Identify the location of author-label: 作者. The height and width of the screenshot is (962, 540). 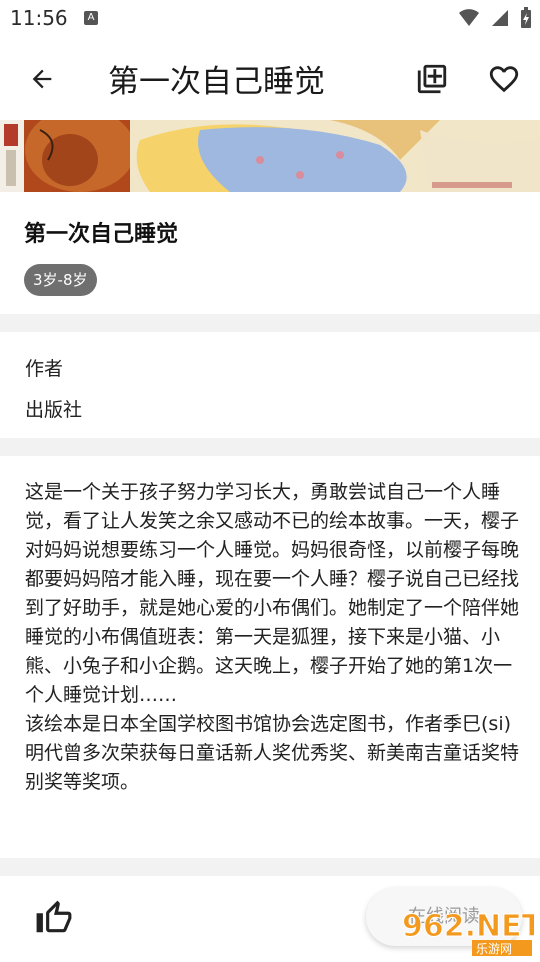
(44, 369).